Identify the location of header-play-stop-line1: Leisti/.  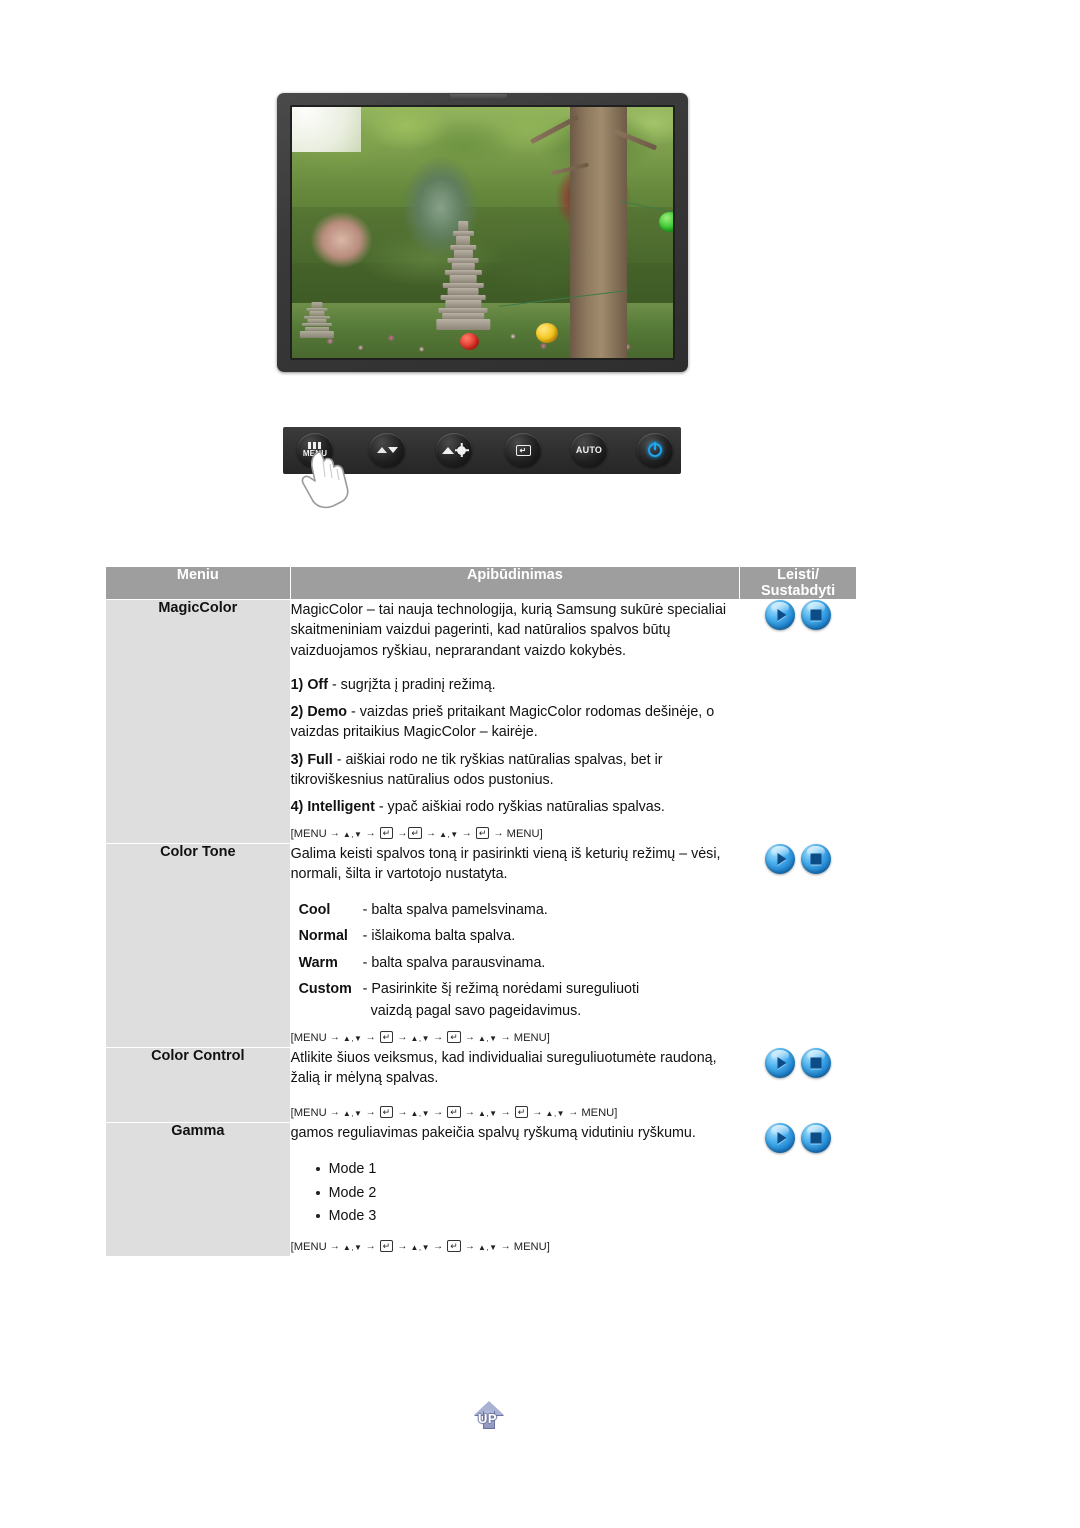
(798, 575).